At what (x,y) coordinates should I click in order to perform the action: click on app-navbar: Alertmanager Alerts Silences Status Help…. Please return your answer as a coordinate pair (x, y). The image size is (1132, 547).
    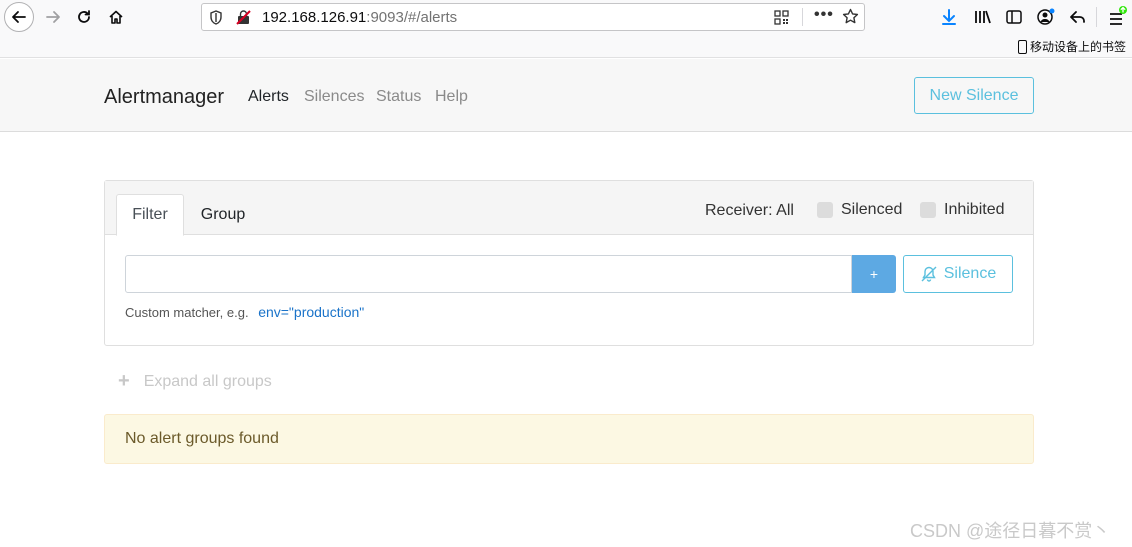
    Looking at the image, I should click on (566, 95).